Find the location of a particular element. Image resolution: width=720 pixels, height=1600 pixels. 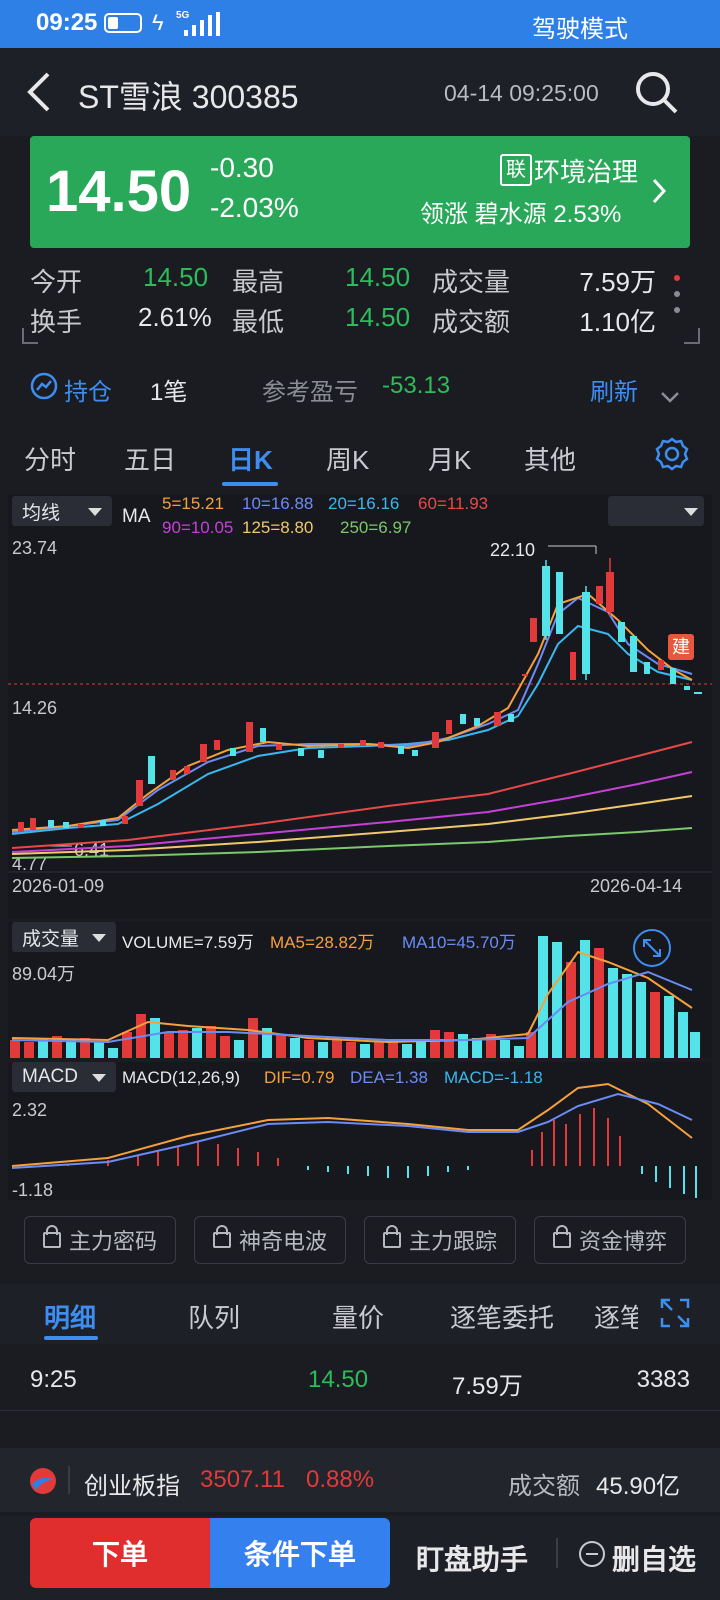

bottom-action-bar: 下单 条件下单 盯盘助手 删自选 is located at coordinates (360, 1558).